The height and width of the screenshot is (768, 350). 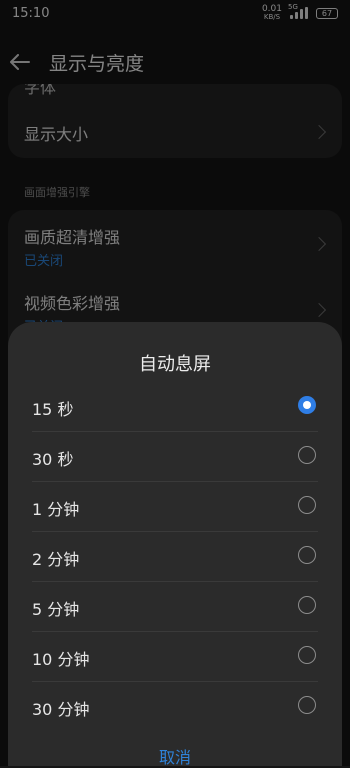 I want to click on option-10min: 10 分钟, so click(x=175, y=657).